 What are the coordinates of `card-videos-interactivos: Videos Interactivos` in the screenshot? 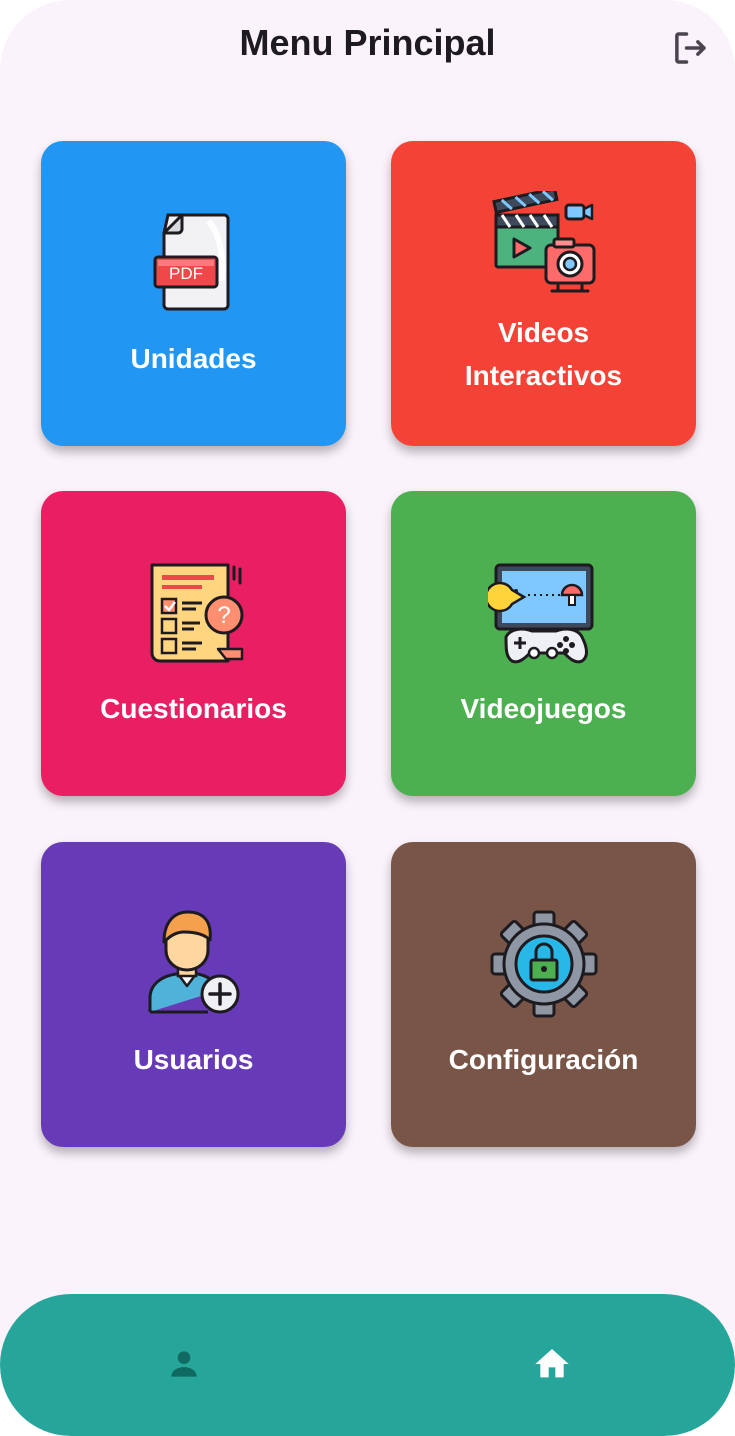 It's located at (543, 293).